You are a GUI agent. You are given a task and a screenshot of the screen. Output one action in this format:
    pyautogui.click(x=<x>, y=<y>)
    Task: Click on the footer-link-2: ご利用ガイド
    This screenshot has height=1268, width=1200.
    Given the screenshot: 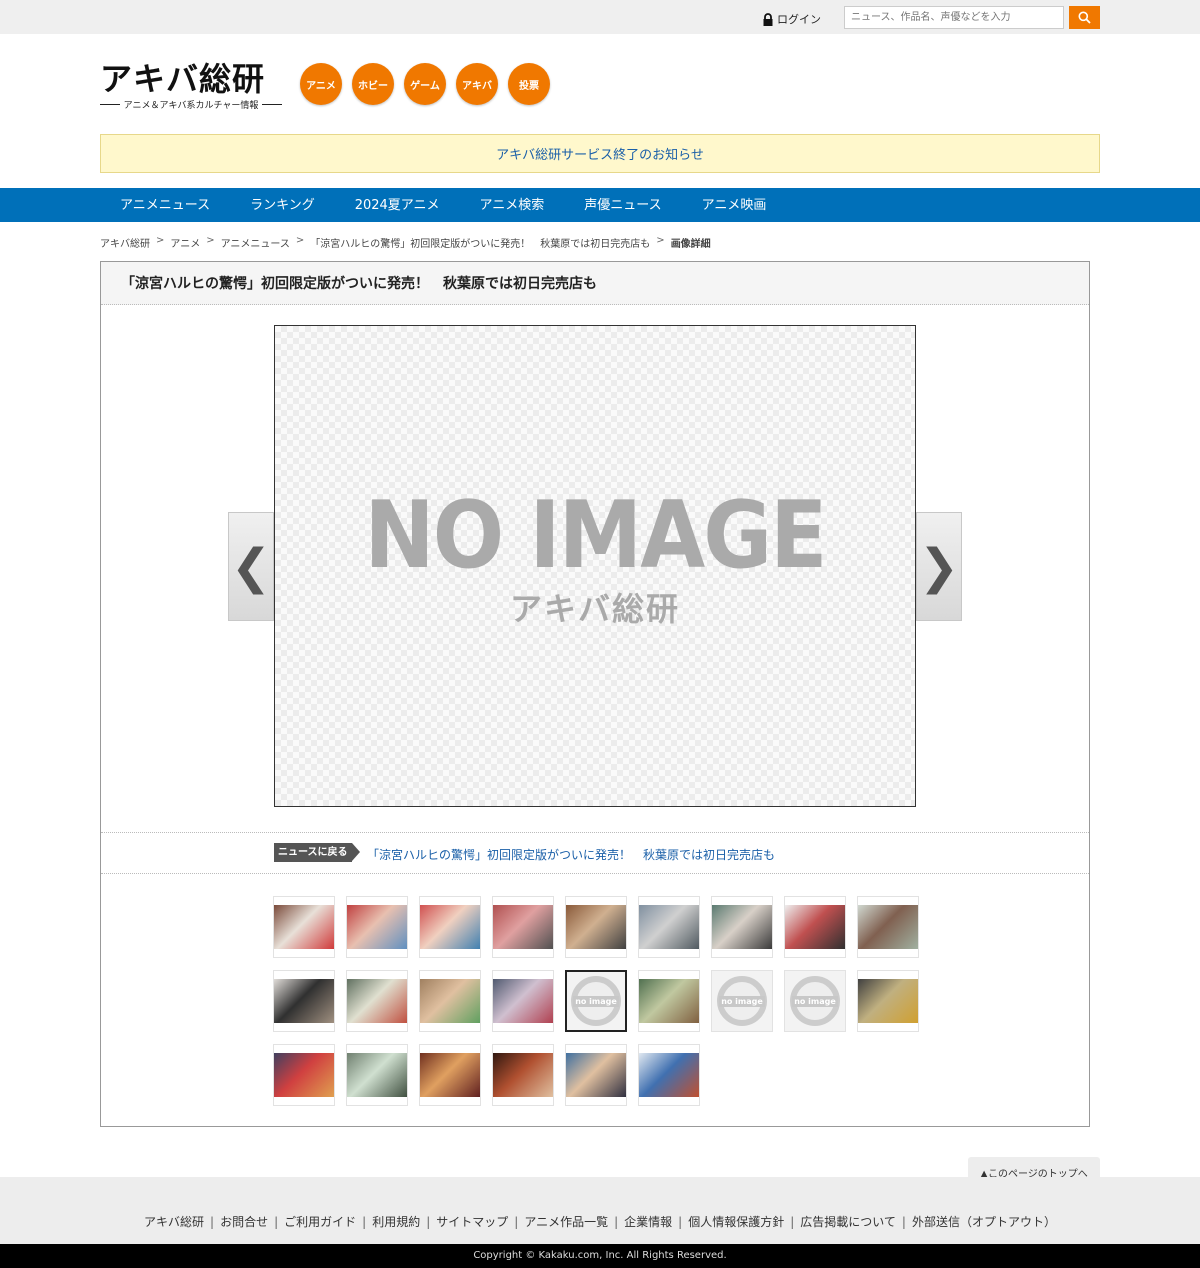 What is the action you would take?
    pyautogui.click(x=320, y=1222)
    